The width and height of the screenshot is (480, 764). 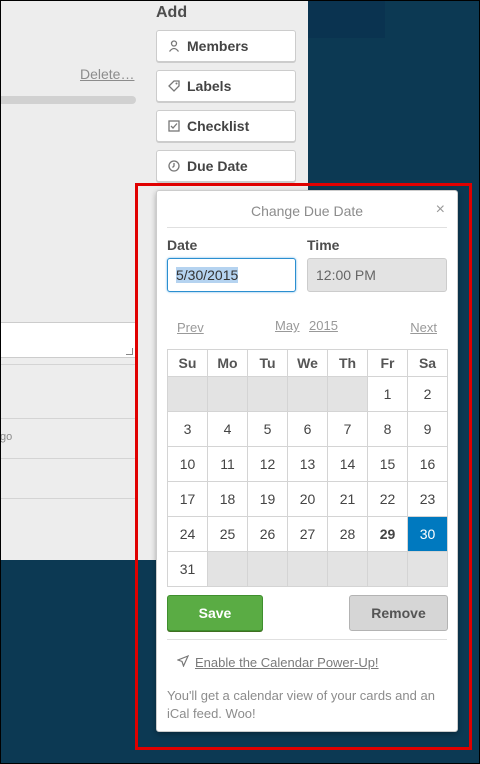 I want to click on members-button: Members, so click(x=226, y=46).